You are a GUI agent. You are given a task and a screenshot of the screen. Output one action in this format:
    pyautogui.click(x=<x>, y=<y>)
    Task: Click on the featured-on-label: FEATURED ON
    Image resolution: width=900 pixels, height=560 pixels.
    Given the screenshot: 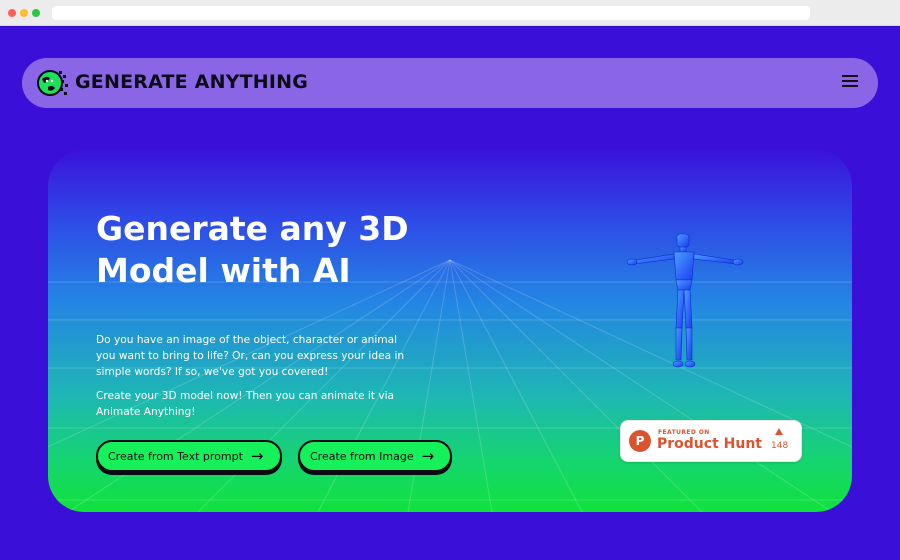 What is the action you would take?
    pyautogui.click(x=684, y=432)
    